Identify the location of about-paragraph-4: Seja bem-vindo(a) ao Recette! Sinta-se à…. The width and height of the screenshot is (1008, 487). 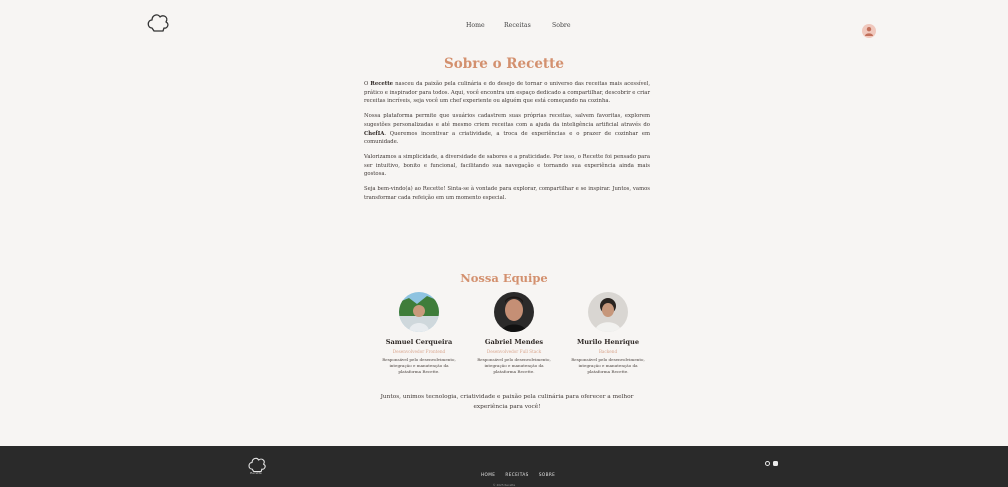
(507, 193).